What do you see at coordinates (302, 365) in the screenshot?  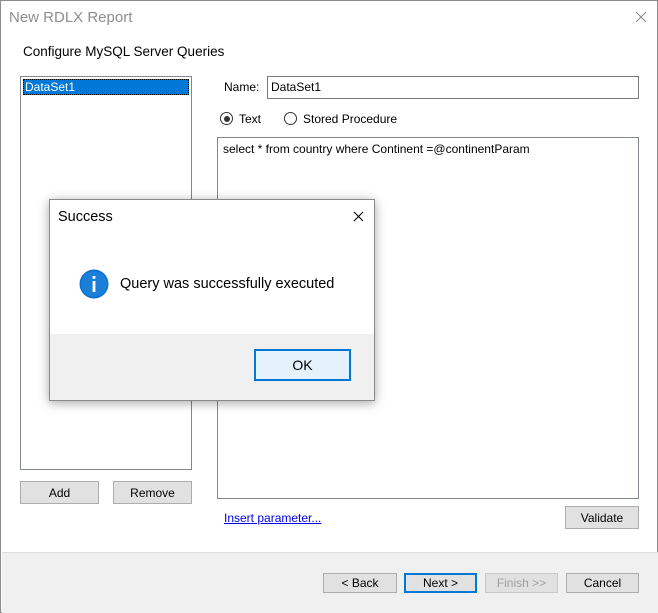 I see `ok-button: OK` at bounding box center [302, 365].